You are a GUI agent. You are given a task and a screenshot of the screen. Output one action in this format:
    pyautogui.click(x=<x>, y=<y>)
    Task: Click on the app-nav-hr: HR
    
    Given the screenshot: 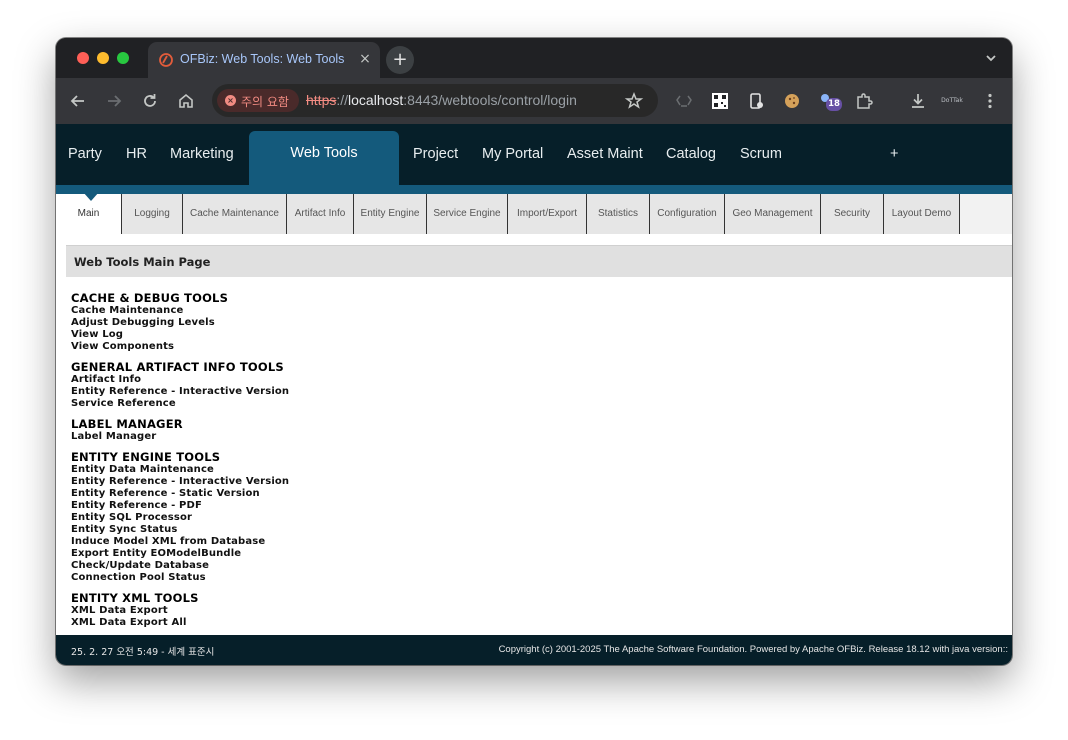 What is the action you would take?
    pyautogui.click(x=136, y=154)
    